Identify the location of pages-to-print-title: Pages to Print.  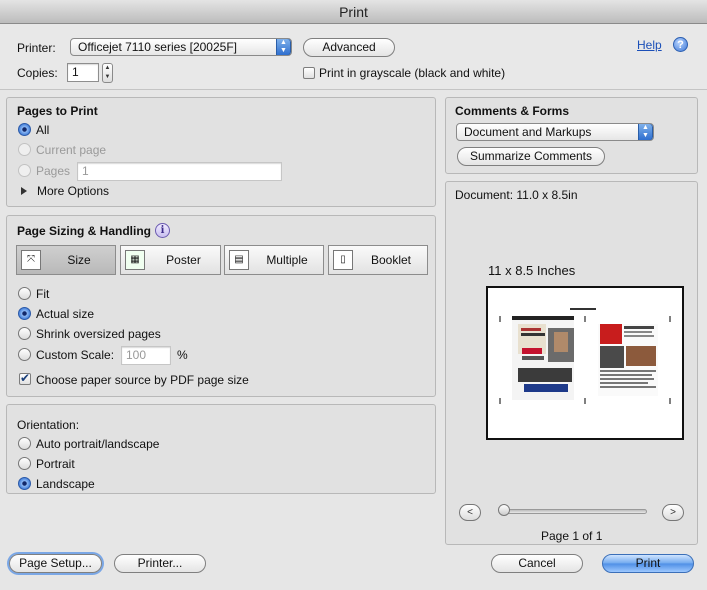
(57, 111).